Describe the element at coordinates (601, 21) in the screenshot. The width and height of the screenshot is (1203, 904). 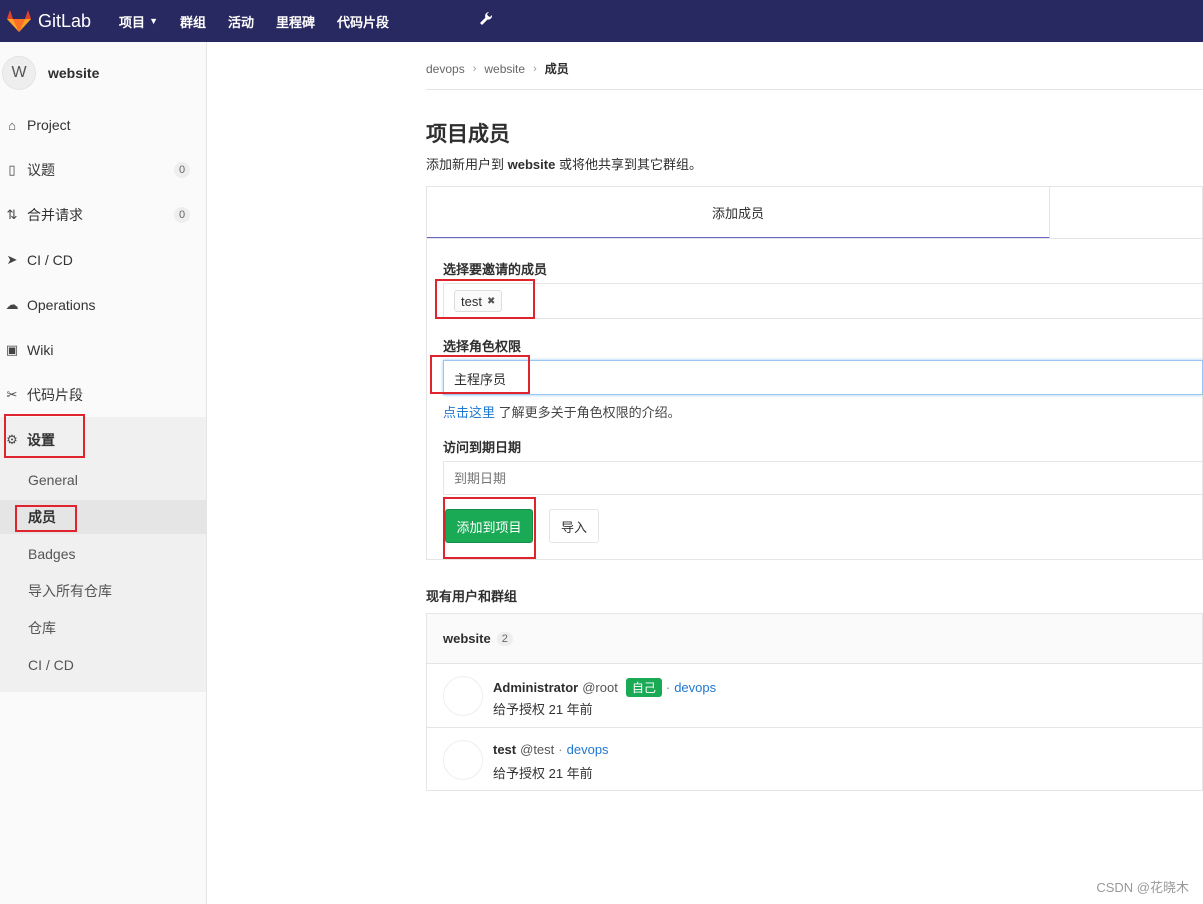
I see `top-navbar: GitLab 项目 ▼ 群组 活动 里程碑 代码片段` at that location.